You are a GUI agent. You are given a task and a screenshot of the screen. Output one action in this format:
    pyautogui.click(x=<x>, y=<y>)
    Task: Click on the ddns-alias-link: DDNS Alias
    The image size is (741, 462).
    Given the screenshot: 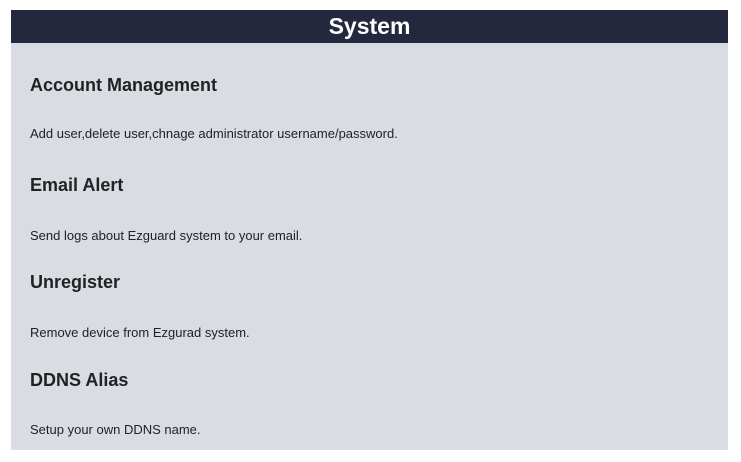 What is the action you would take?
    pyautogui.click(x=79, y=380)
    